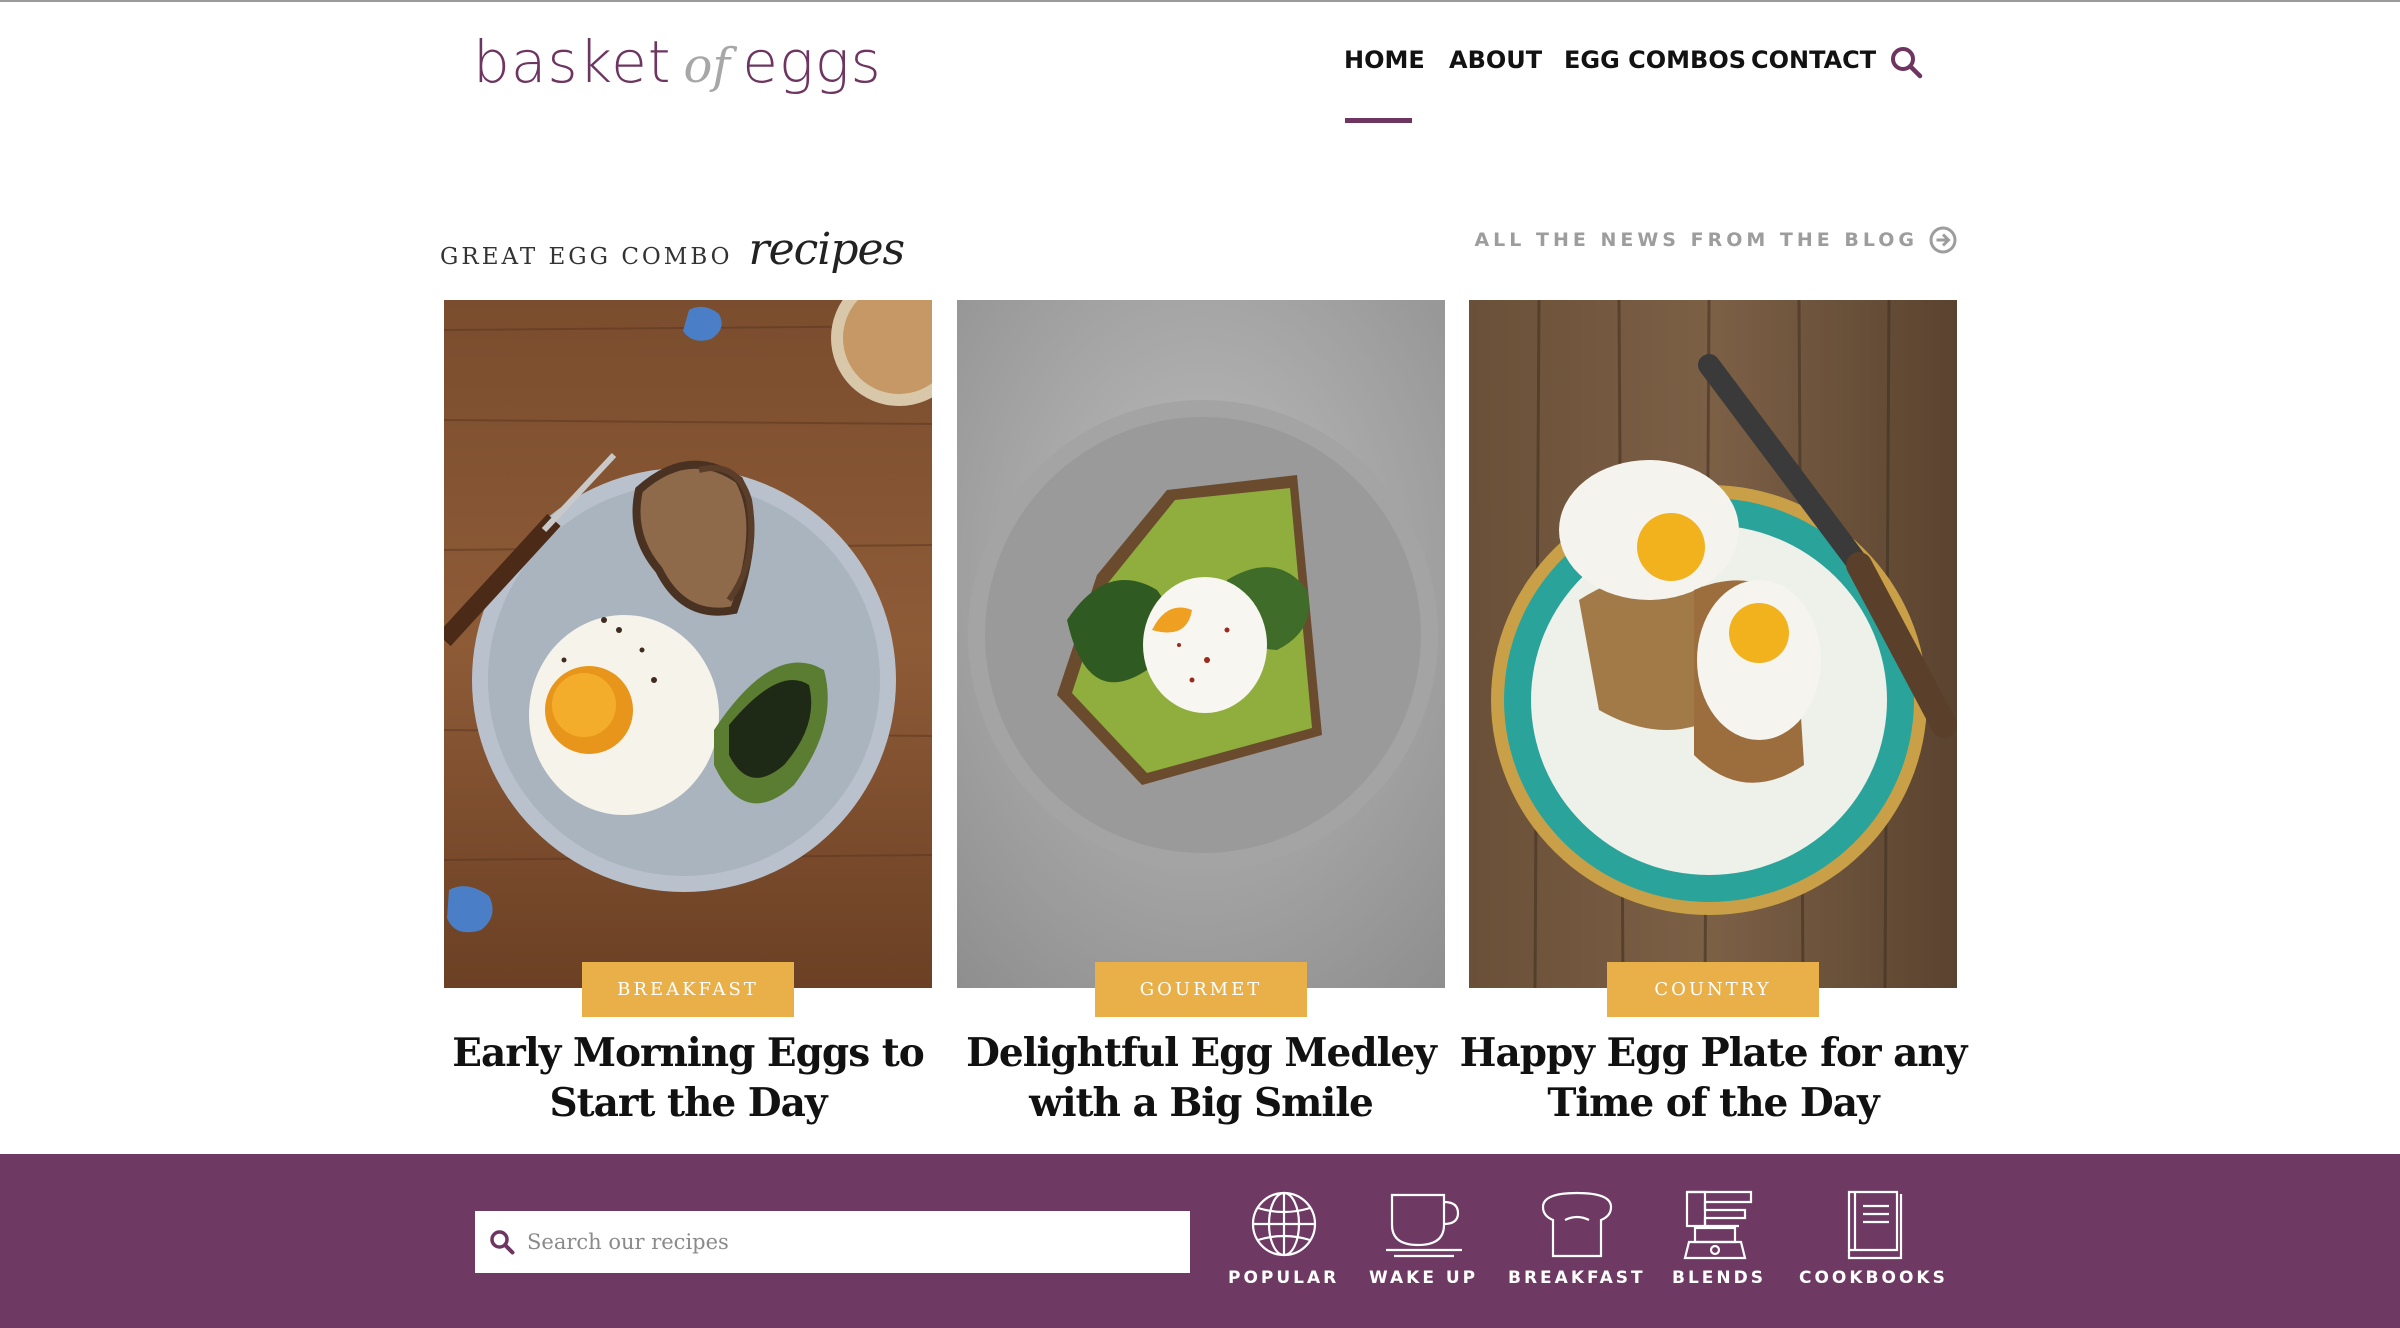  I want to click on category-wake-up-label: WAKE UP, so click(1424, 1278).